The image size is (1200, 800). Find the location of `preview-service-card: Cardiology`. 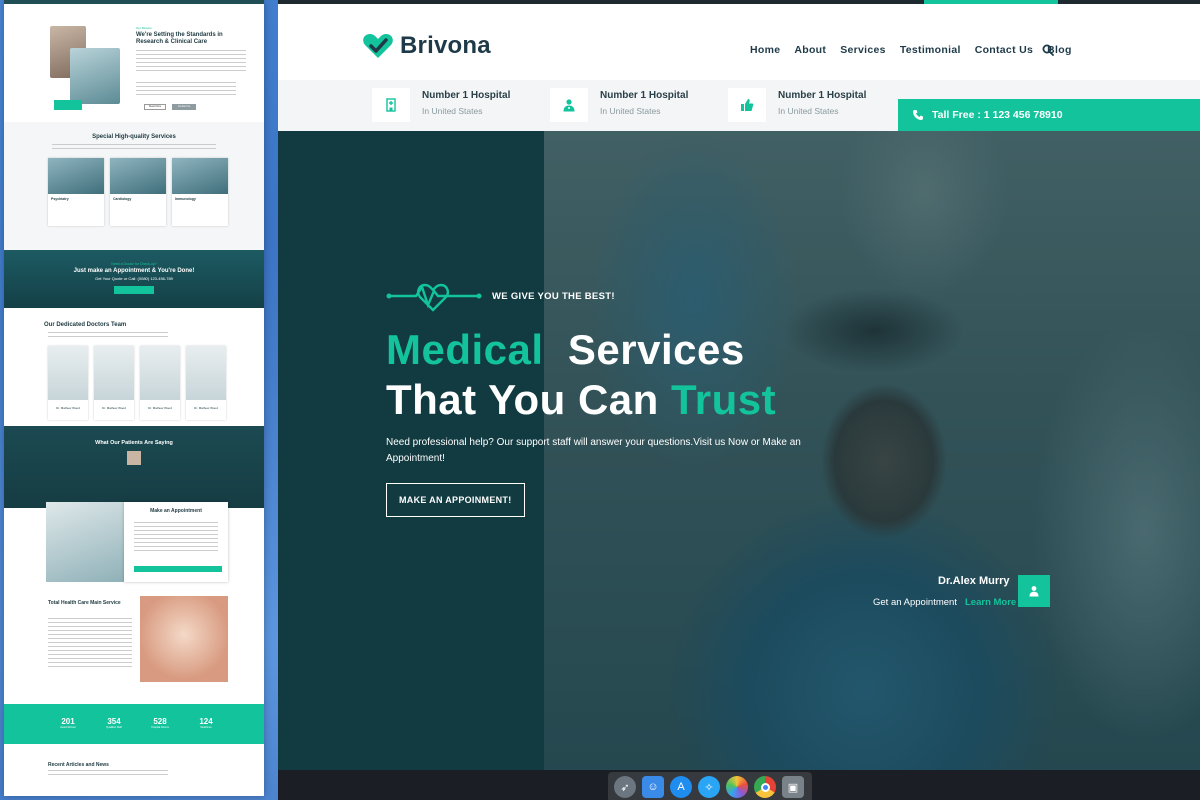

preview-service-card: Cardiology is located at coordinates (138, 192).